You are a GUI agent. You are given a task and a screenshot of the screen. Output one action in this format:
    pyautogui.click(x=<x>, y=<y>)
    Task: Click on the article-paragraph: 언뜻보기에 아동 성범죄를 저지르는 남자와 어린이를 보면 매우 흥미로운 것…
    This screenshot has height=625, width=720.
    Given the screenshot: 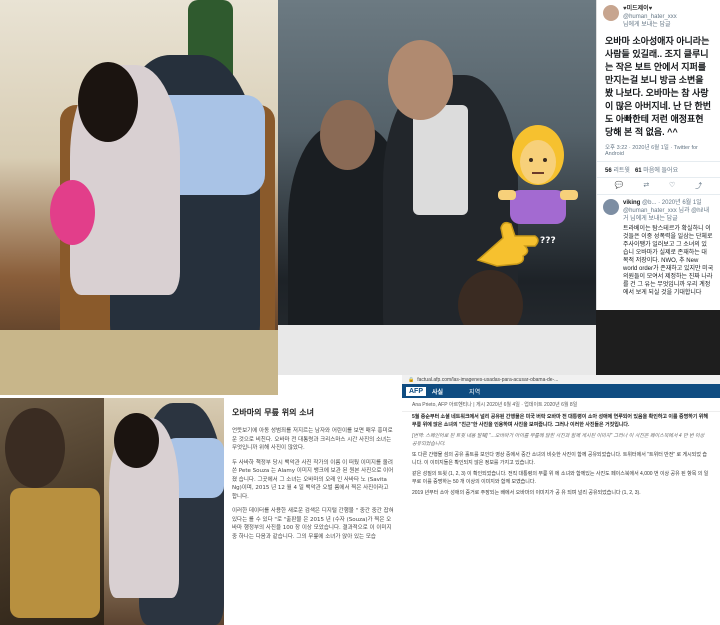 What is the action you would take?
    pyautogui.click(x=312, y=439)
    